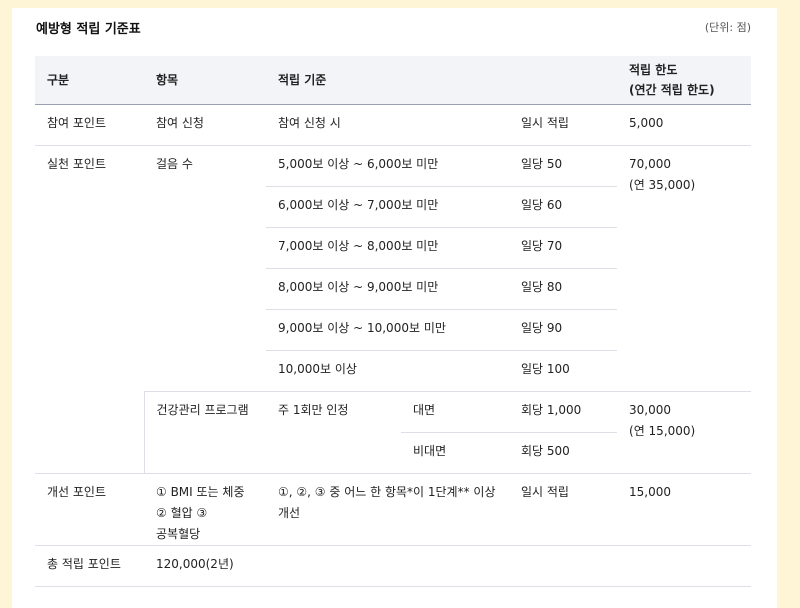 The image size is (800, 608). Describe the element at coordinates (650, 164) in the screenshot. I see `steps-limit-line1: 70,000` at that location.